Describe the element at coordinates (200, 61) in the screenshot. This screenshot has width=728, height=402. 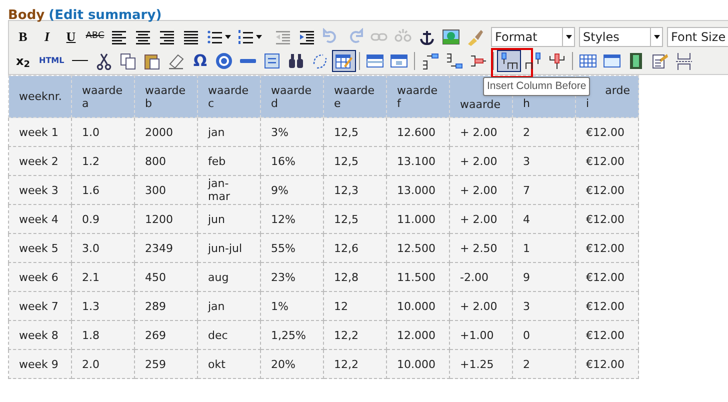
I see `special-character-button: Ω` at that location.